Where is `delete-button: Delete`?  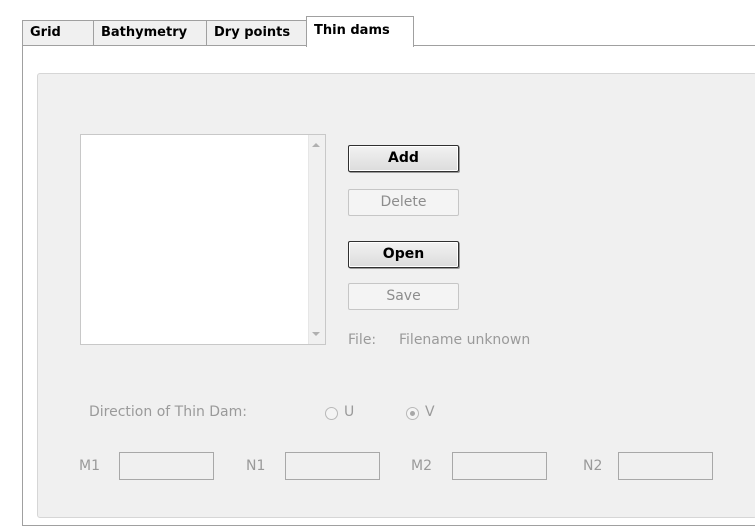
delete-button: Delete is located at coordinates (403, 202).